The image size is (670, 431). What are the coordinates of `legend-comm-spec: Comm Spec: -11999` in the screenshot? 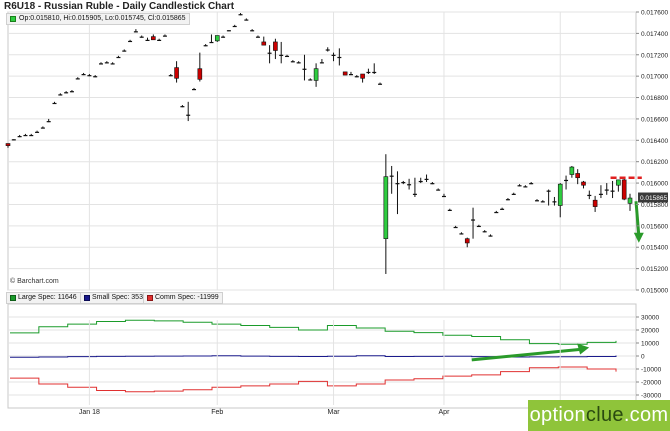 It's located at (183, 298).